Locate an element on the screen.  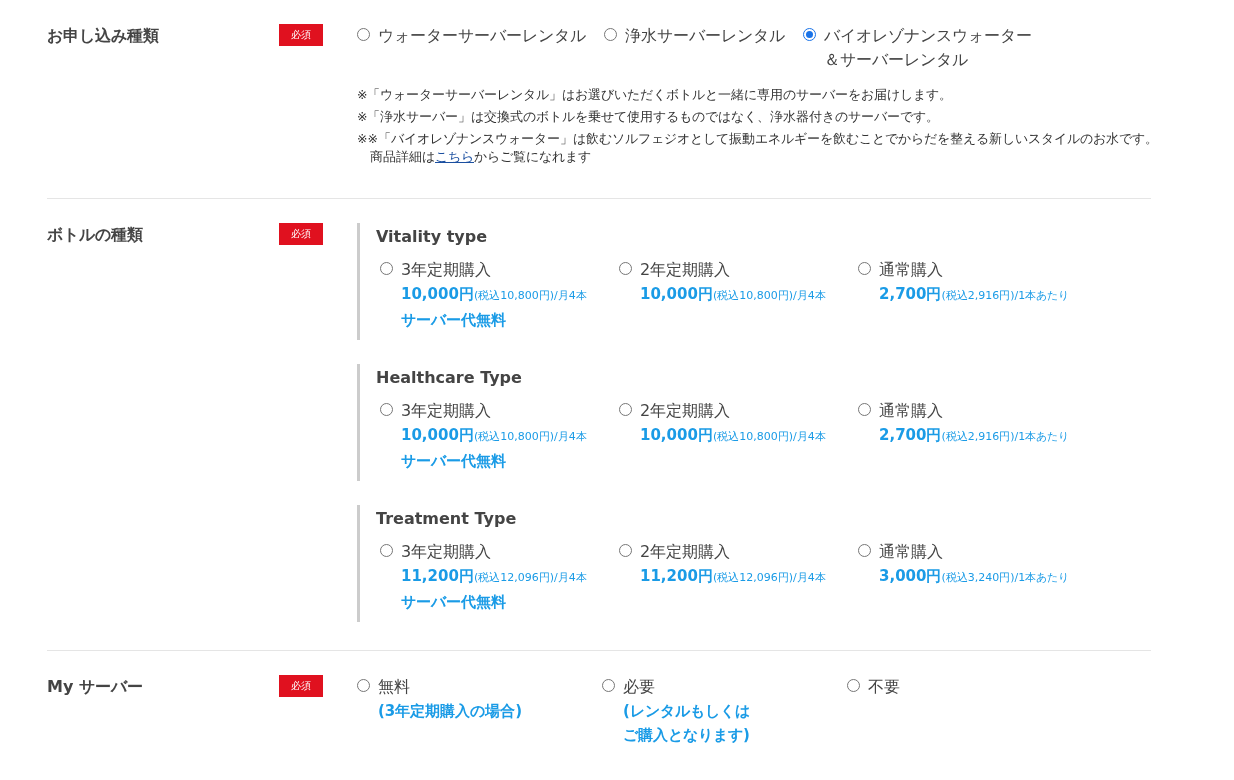
field-label: My サーバー is located at coordinates (95, 687).